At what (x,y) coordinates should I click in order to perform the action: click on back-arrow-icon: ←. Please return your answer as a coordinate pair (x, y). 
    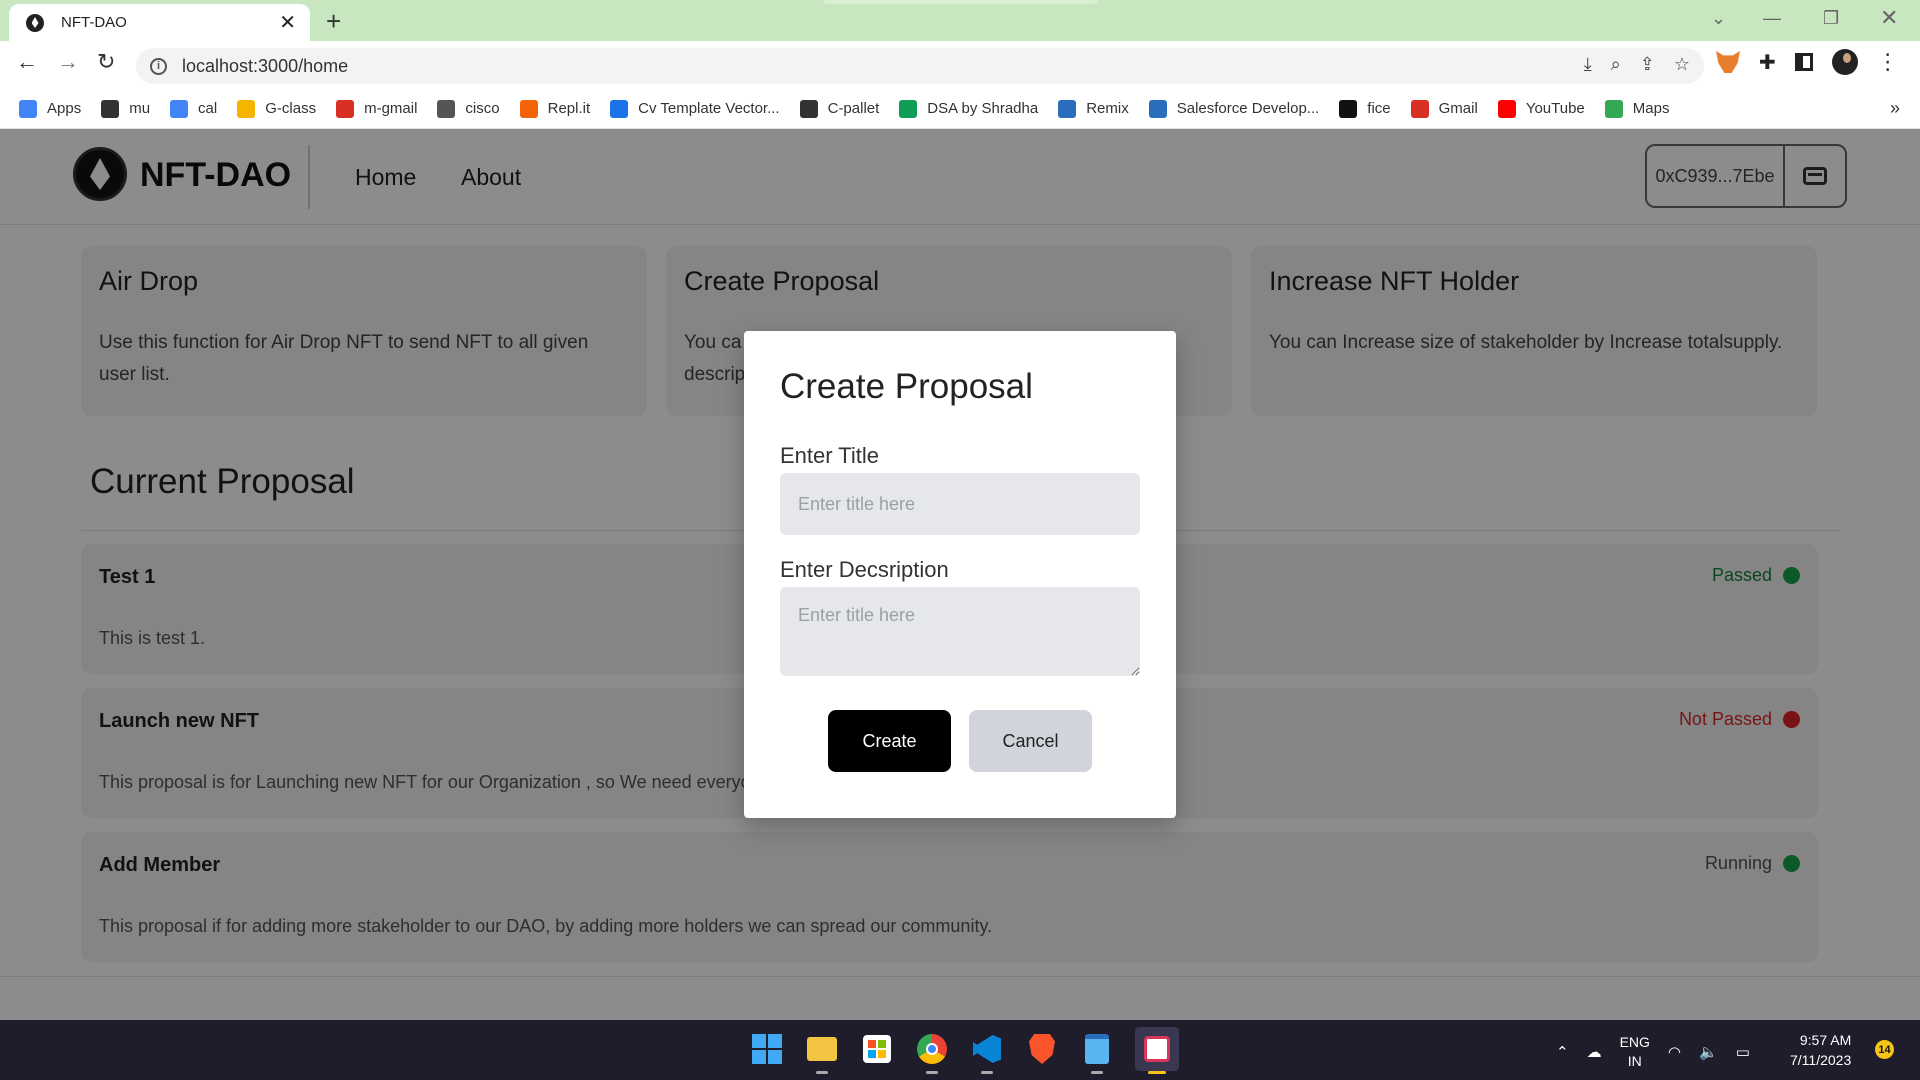
    Looking at the image, I should click on (27, 62).